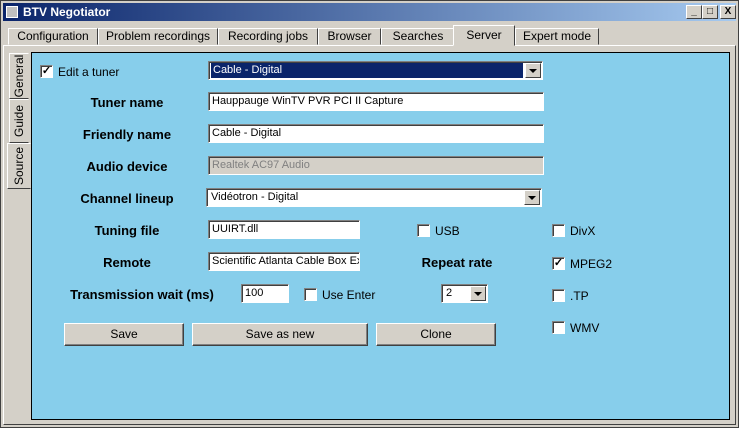 Image resolution: width=739 pixels, height=428 pixels. Describe the element at coordinates (591, 264) in the screenshot. I see `mpeg2-label: MPEG2` at that location.